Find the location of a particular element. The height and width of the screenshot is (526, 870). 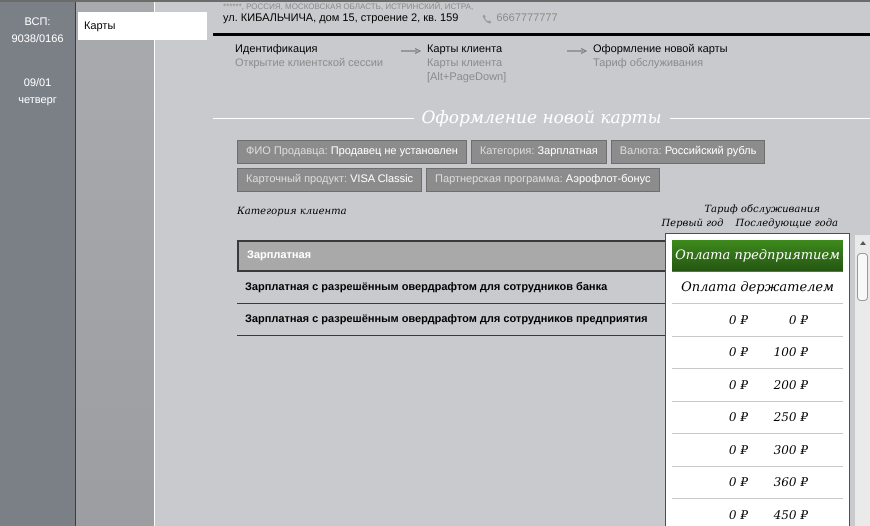

address-text: ******, РОССИЯ, МОСКОВСКАЯ ОБЛАСТЬ, ИСТРИНСКИЙ, ИСТРА, is located at coordinates (348, 7).